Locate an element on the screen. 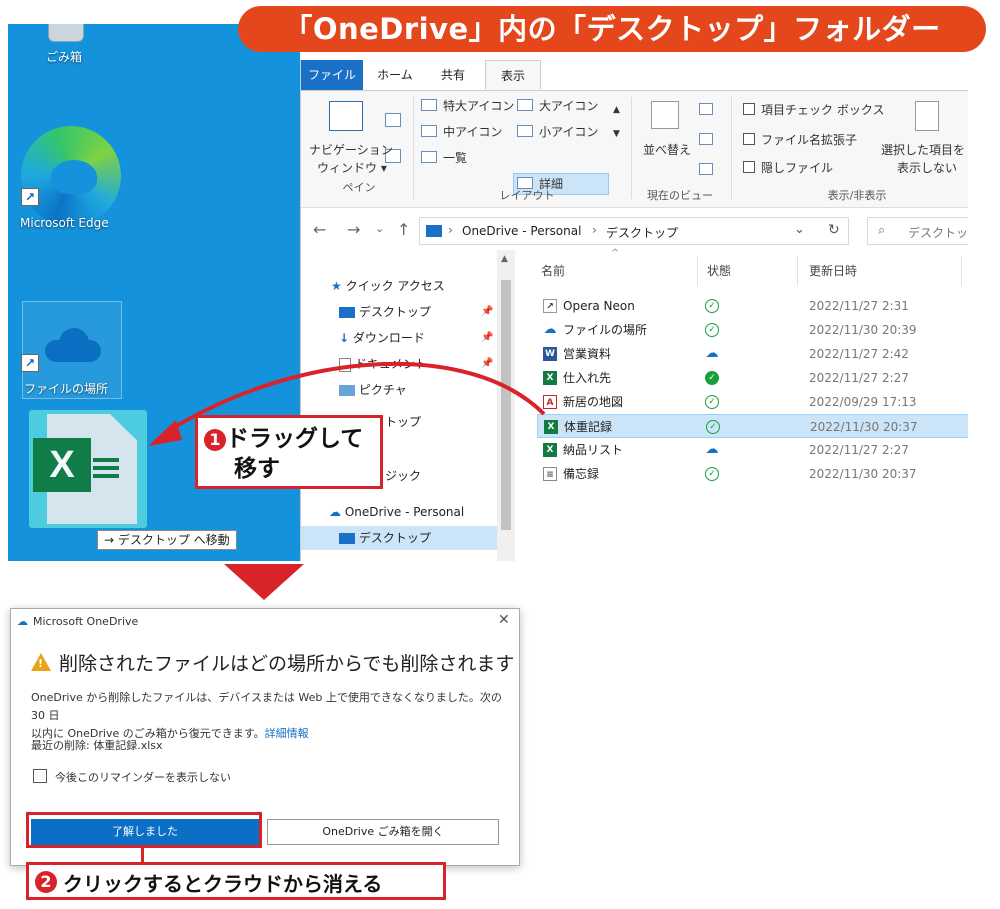  step1-line2: 移す is located at coordinates (257, 469).